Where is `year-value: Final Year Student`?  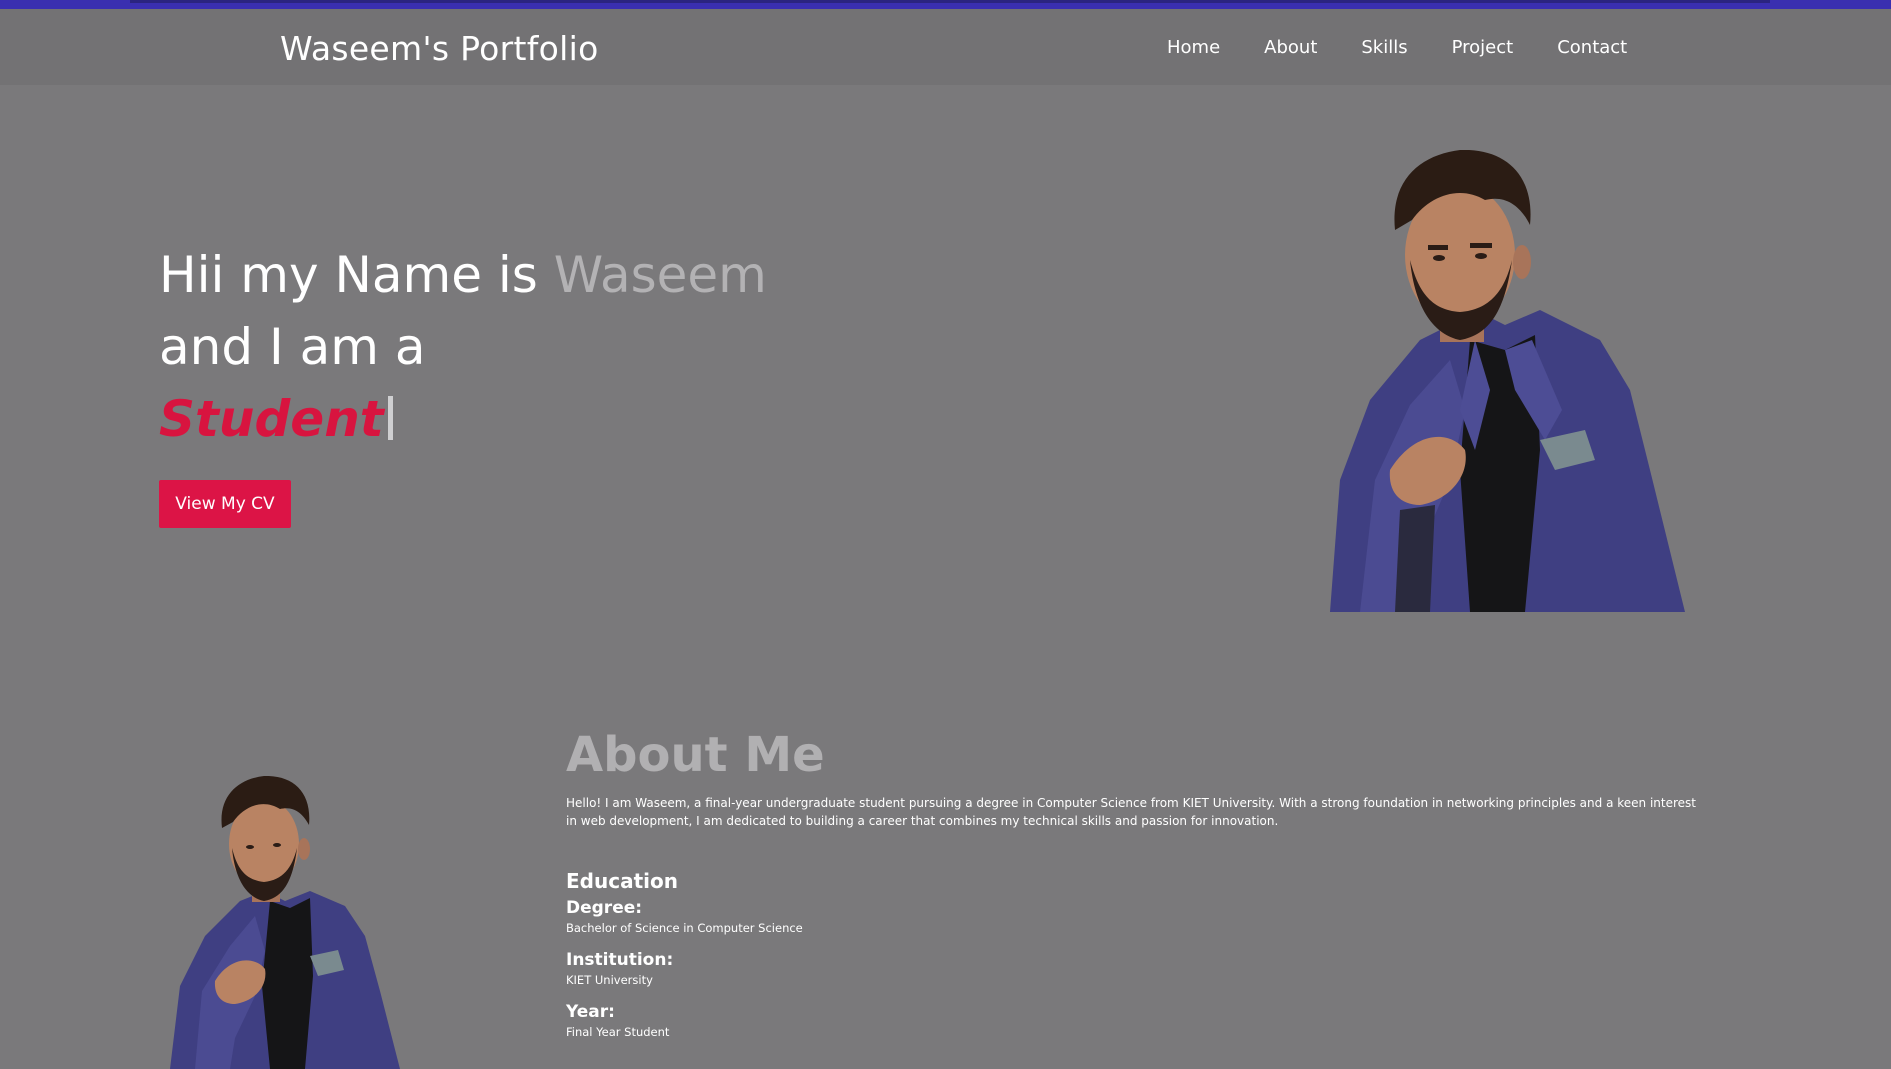 year-value: Final Year Student is located at coordinates (618, 1032).